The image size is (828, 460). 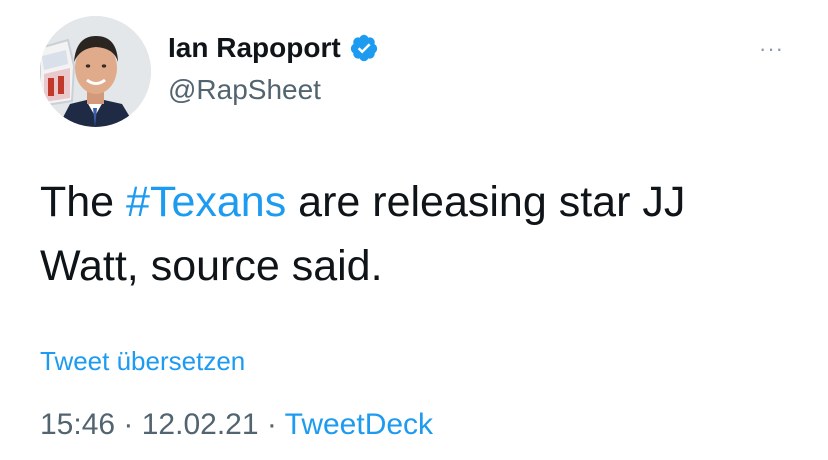 I want to click on author-handle: @RapSheet, so click(x=244, y=90).